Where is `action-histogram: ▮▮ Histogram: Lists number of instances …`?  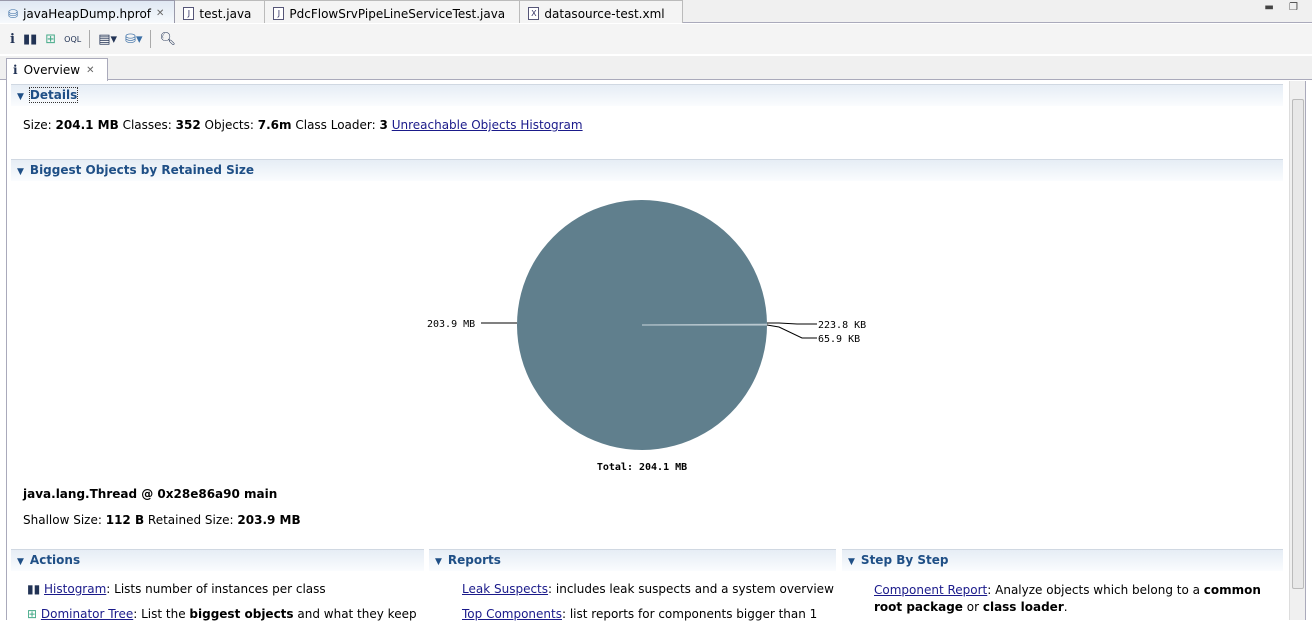 action-histogram: ▮▮ Histogram: Lists number of instances … is located at coordinates (176, 589).